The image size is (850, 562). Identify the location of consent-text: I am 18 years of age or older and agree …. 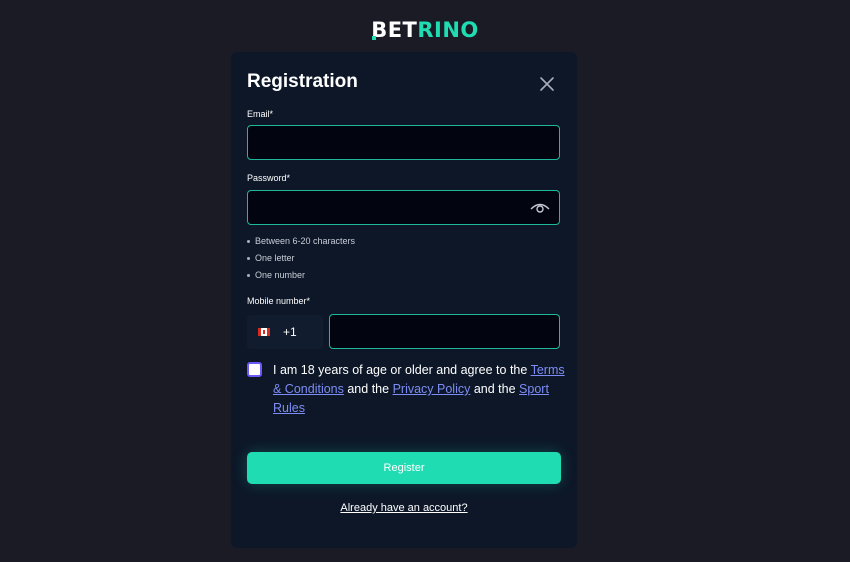
(419, 389).